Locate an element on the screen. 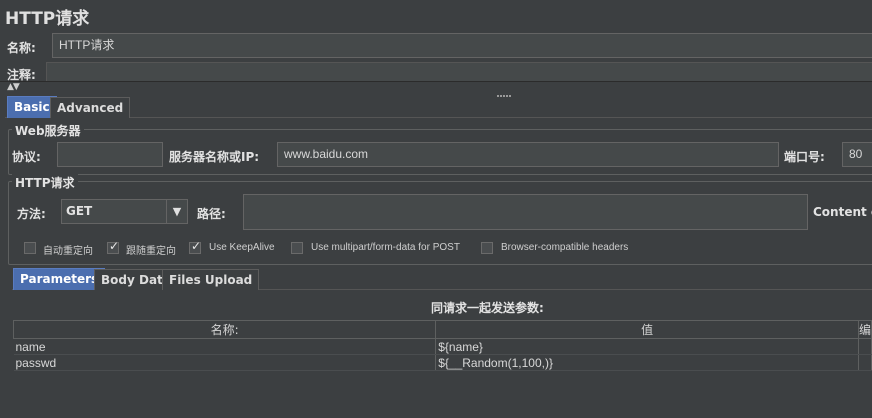 The height and width of the screenshot is (418, 872). browser-headers-checkbox is located at coordinates (487, 248).